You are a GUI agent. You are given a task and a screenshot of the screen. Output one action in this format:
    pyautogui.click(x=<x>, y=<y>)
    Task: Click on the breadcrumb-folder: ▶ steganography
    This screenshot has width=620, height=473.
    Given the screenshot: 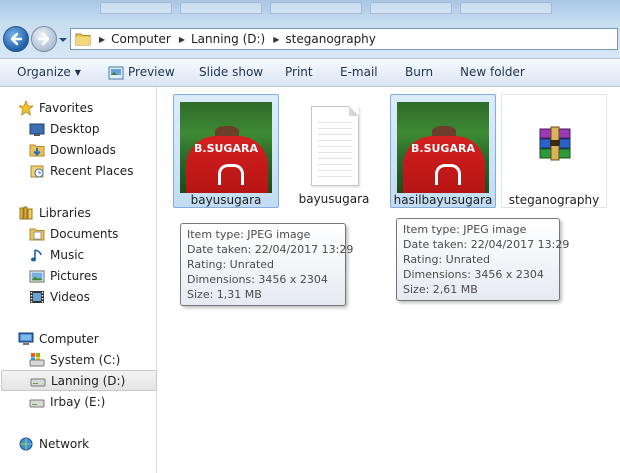 What is the action you would take?
    pyautogui.click(x=324, y=39)
    